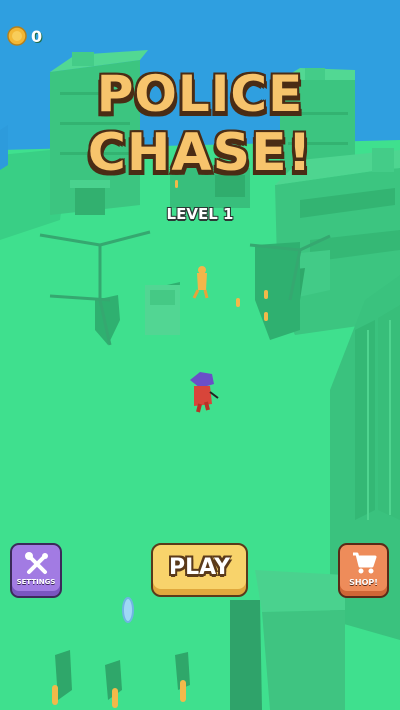 The width and height of the screenshot is (400, 710). I want to click on play-label: PLAY, so click(199, 567).